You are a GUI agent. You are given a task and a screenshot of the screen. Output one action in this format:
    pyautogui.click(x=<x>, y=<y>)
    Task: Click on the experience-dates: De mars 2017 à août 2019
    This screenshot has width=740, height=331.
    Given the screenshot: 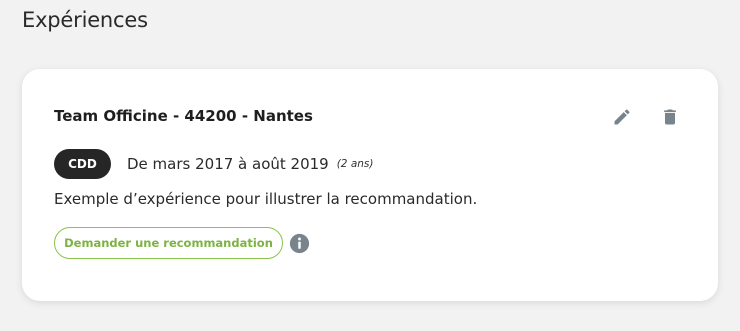 What is the action you would take?
    pyautogui.click(x=228, y=164)
    